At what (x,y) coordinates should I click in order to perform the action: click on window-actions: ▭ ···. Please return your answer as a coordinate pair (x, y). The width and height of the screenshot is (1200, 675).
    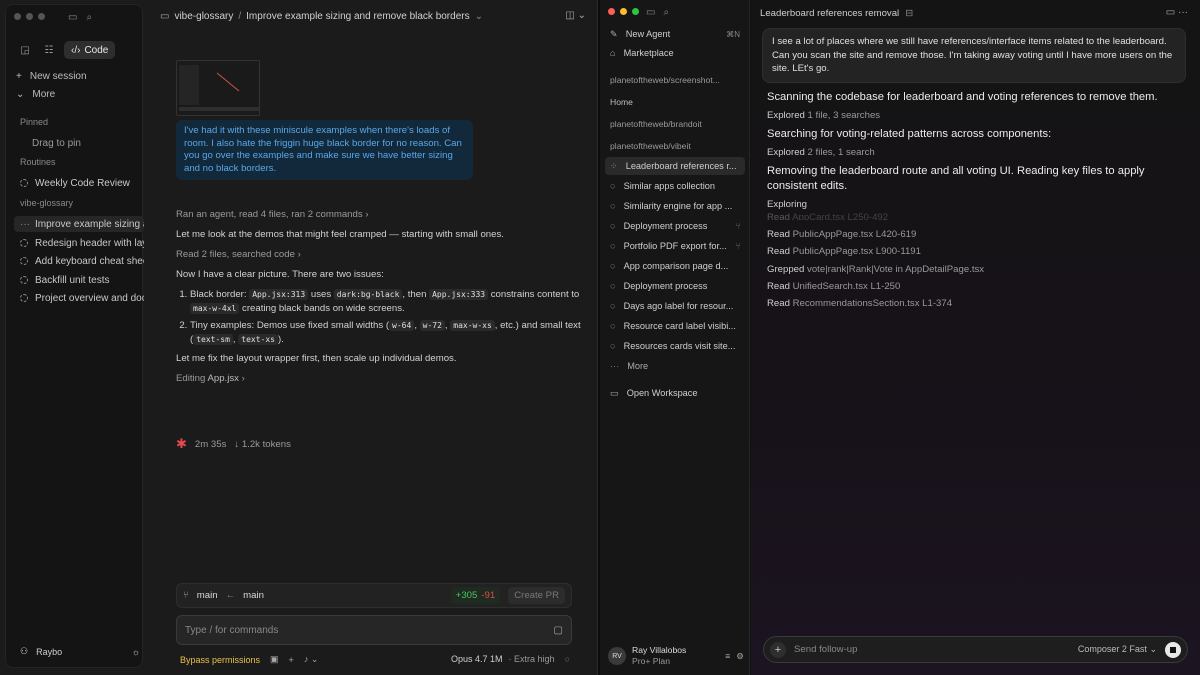
    Looking at the image, I should click on (1177, 12).